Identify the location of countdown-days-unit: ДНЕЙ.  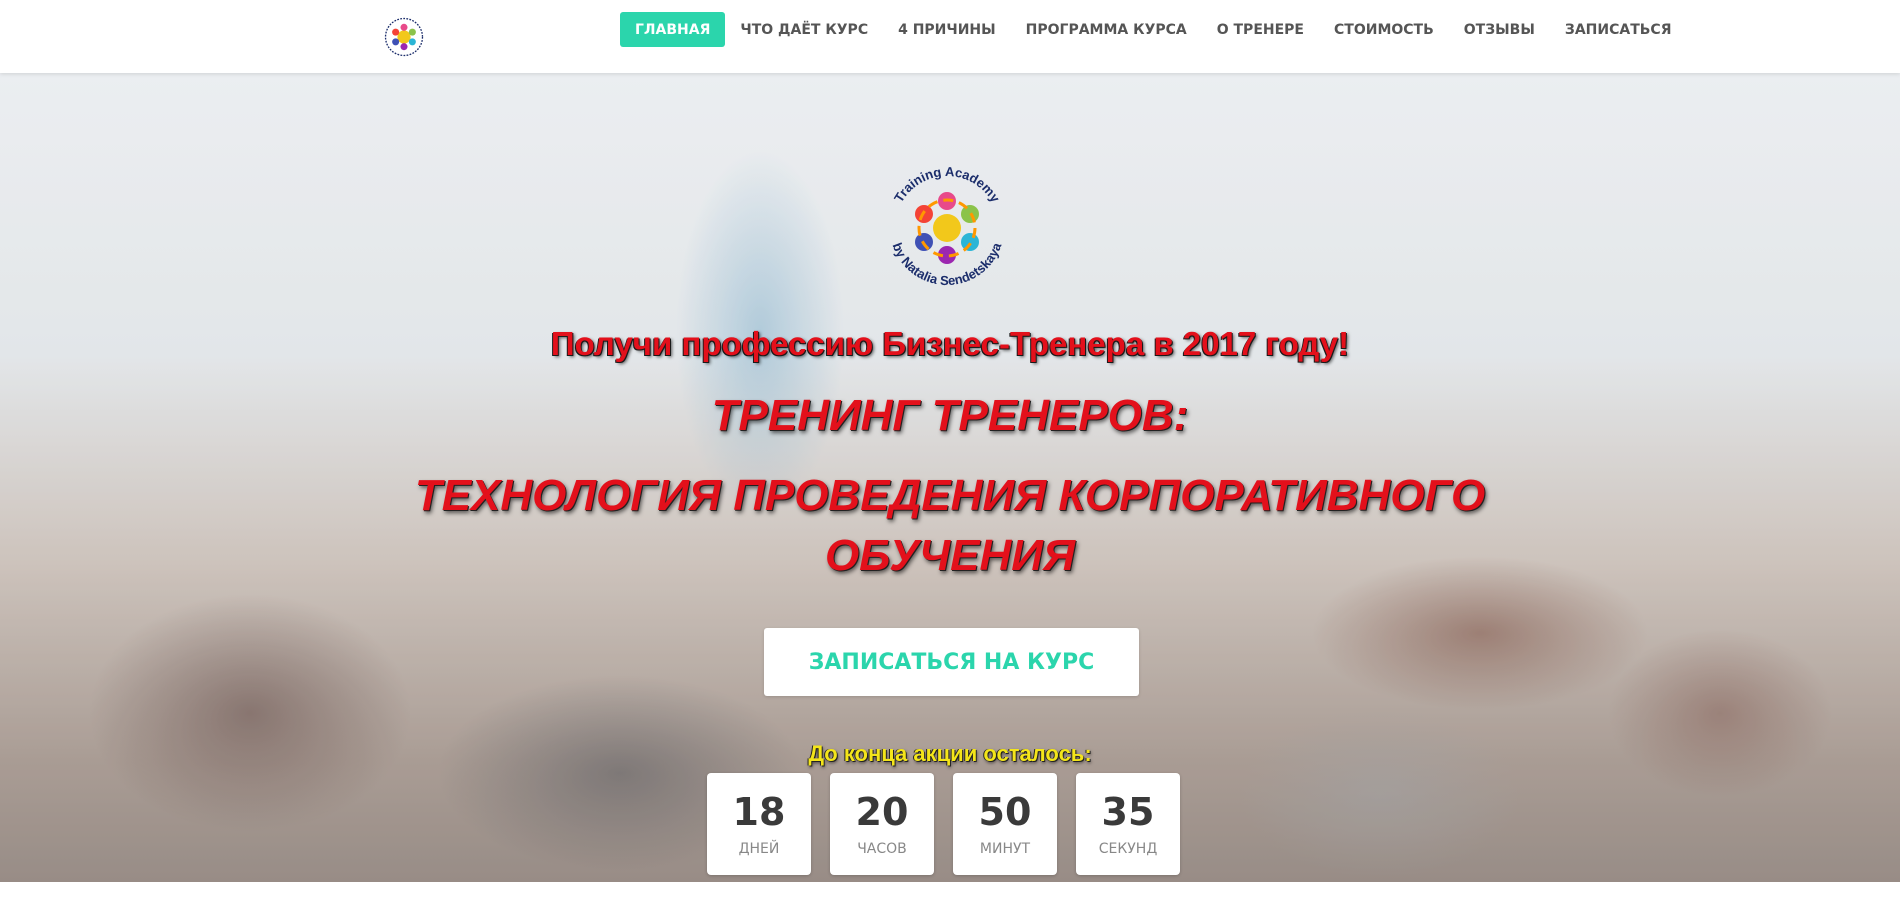
(759, 849).